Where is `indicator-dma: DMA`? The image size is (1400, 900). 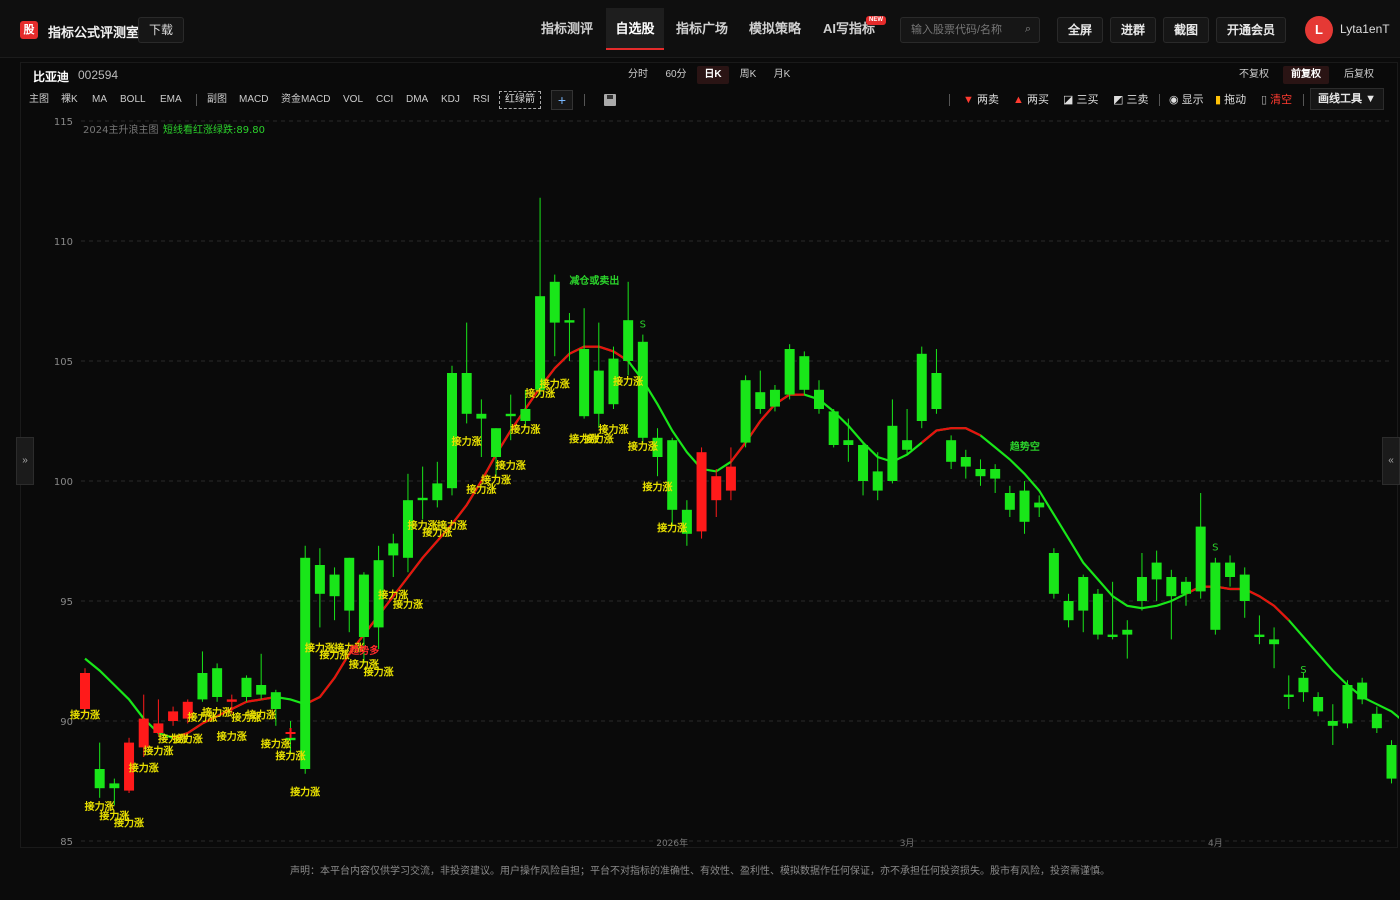
indicator-dma: DMA is located at coordinates (417, 100).